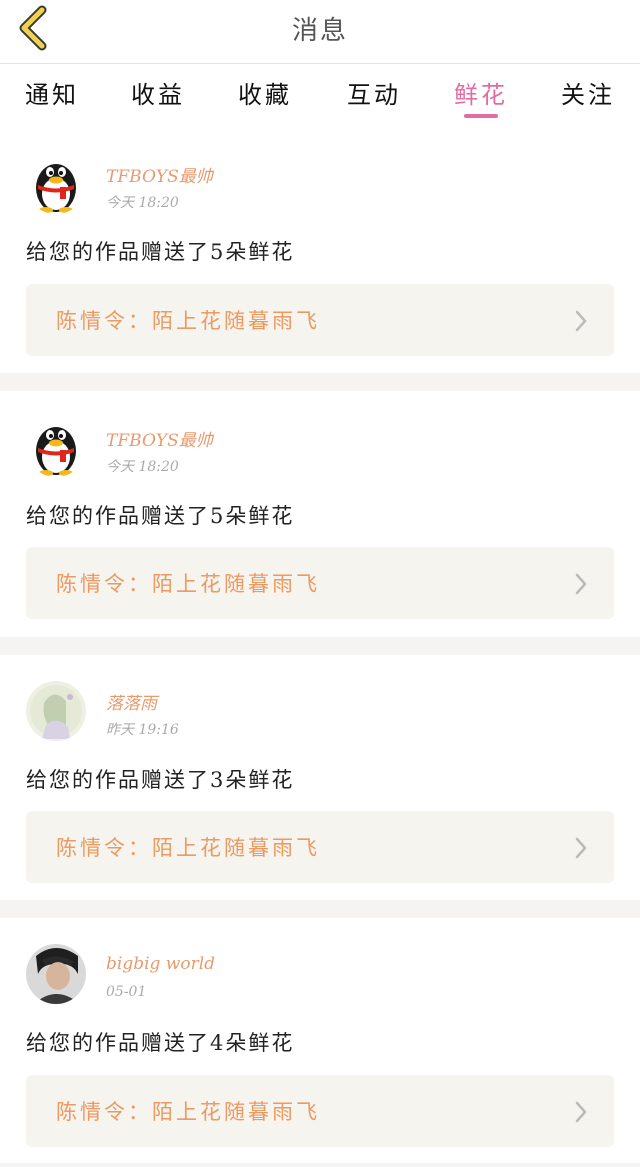 Image resolution: width=640 pixels, height=1167 pixels. I want to click on tab-interaction: 互动, so click(374, 92).